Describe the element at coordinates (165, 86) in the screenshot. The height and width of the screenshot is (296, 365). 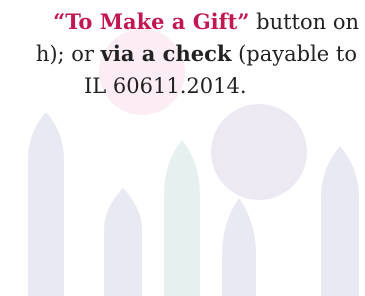
I see `text-line-3: IL 60611.2014.` at that location.